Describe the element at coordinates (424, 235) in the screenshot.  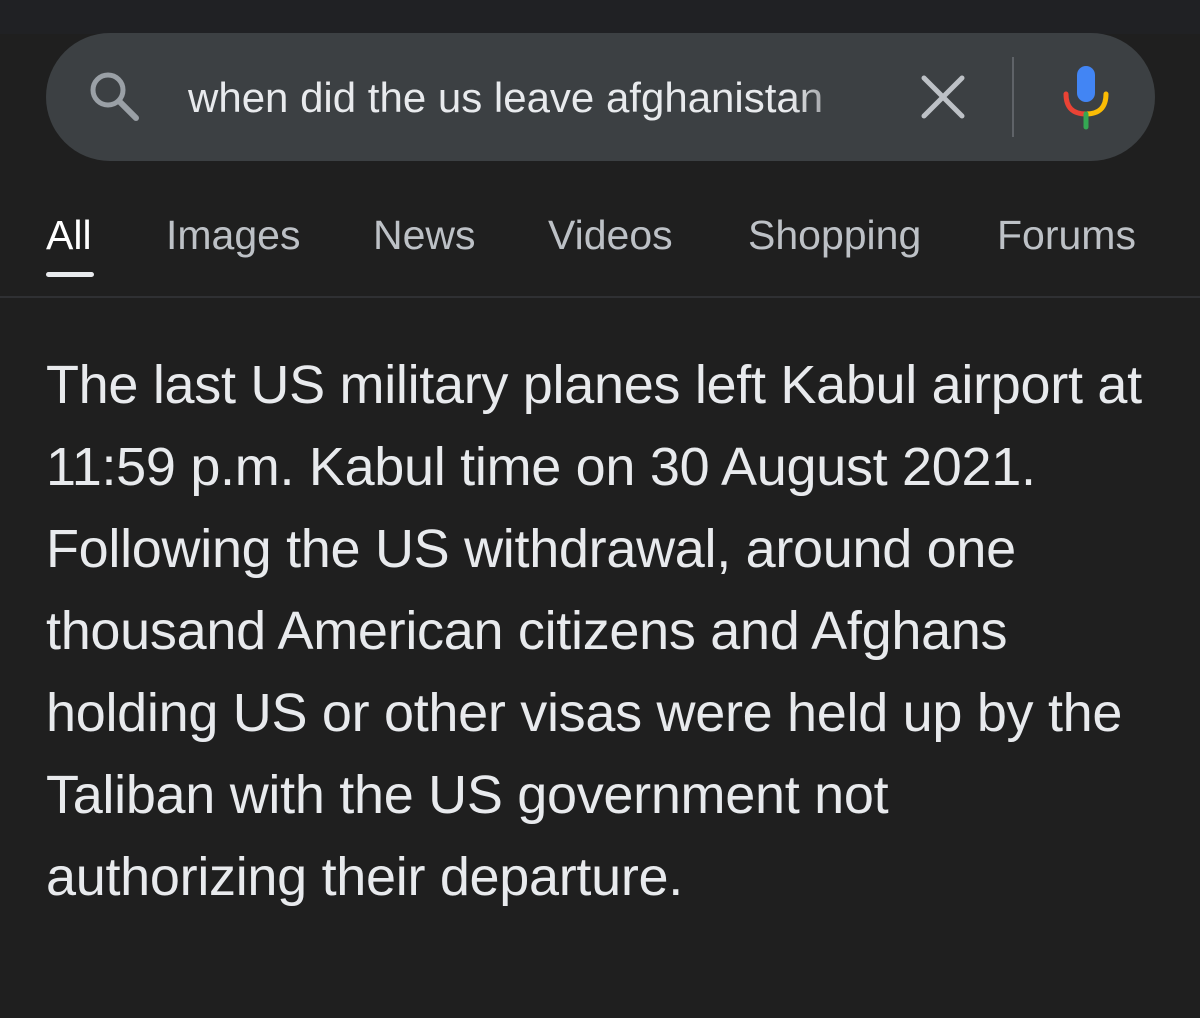
I see `tab-news: News` at that location.